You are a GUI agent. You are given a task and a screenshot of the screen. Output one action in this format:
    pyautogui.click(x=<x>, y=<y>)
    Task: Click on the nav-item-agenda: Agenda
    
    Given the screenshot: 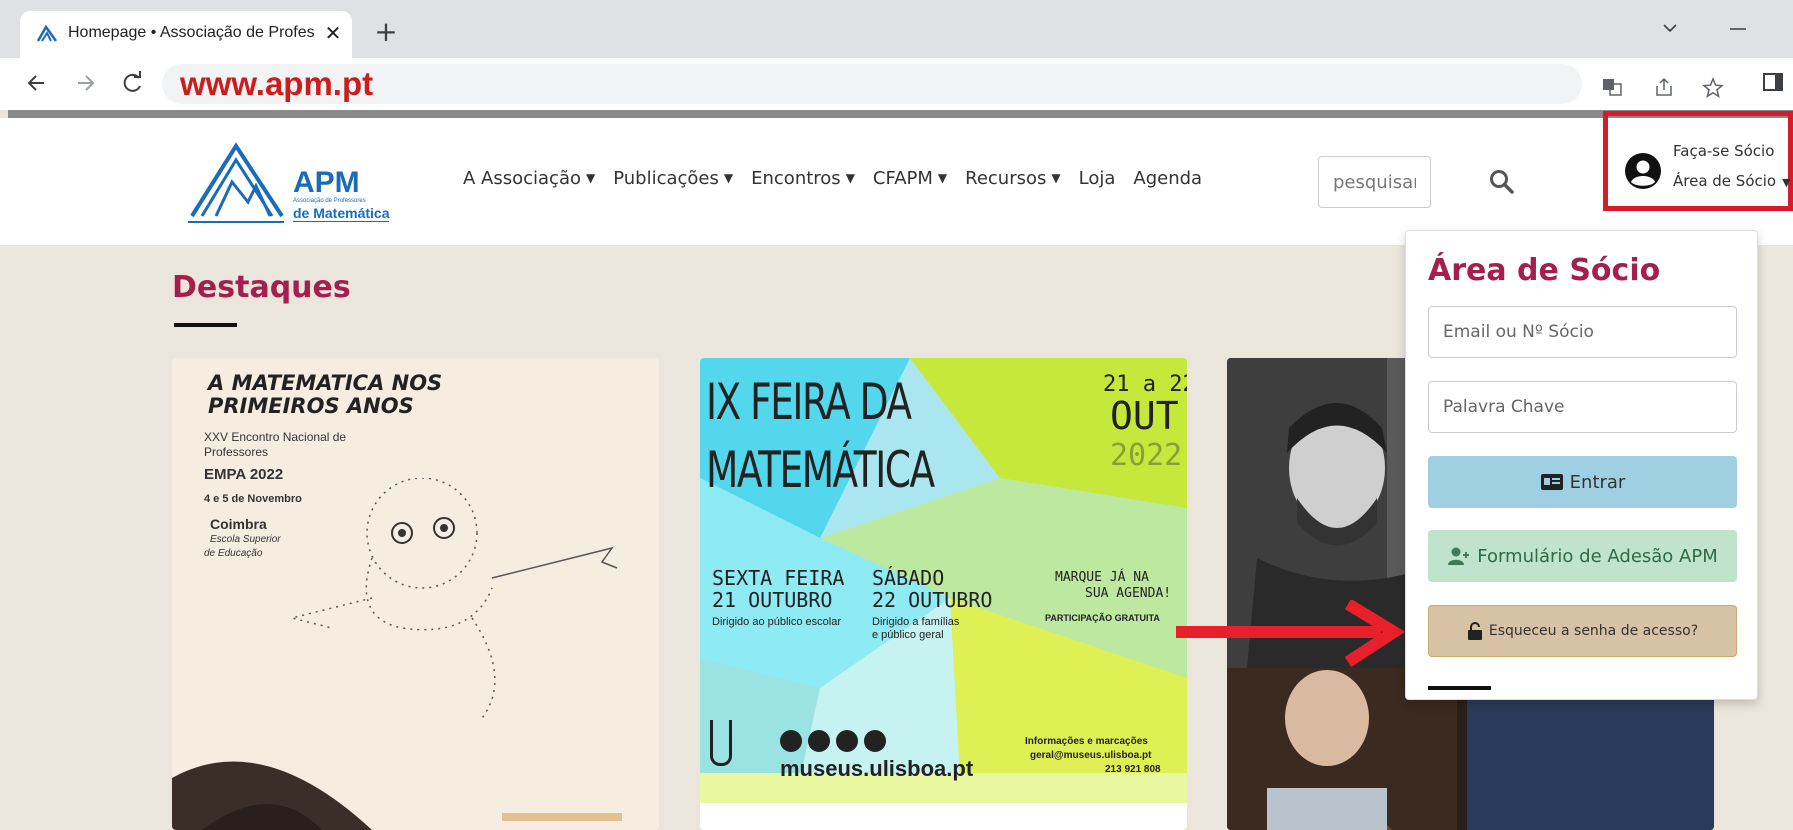 What is the action you would take?
    pyautogui.click(x=1167, y=182)
    